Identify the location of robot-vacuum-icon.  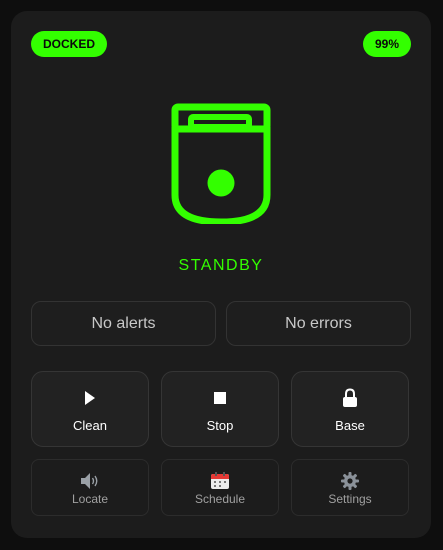
(221, 163).